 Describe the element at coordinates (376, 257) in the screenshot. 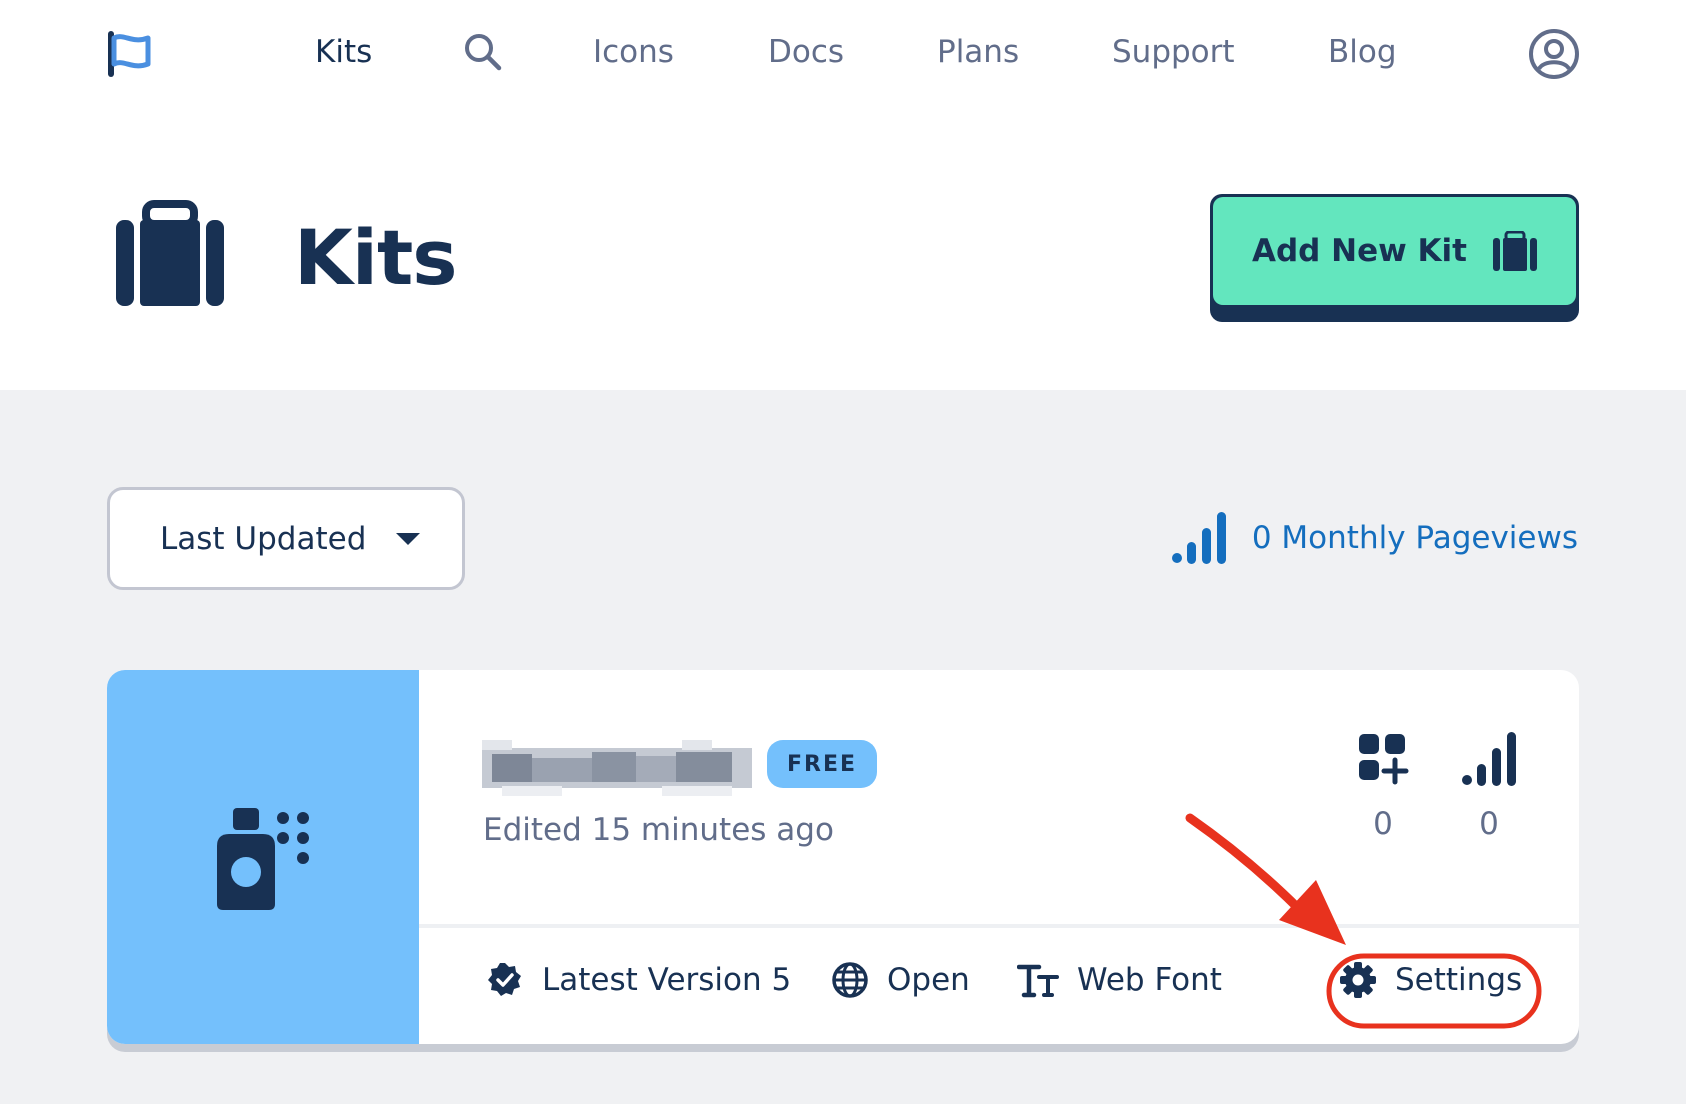

I see `page-title: Kits` at that location.